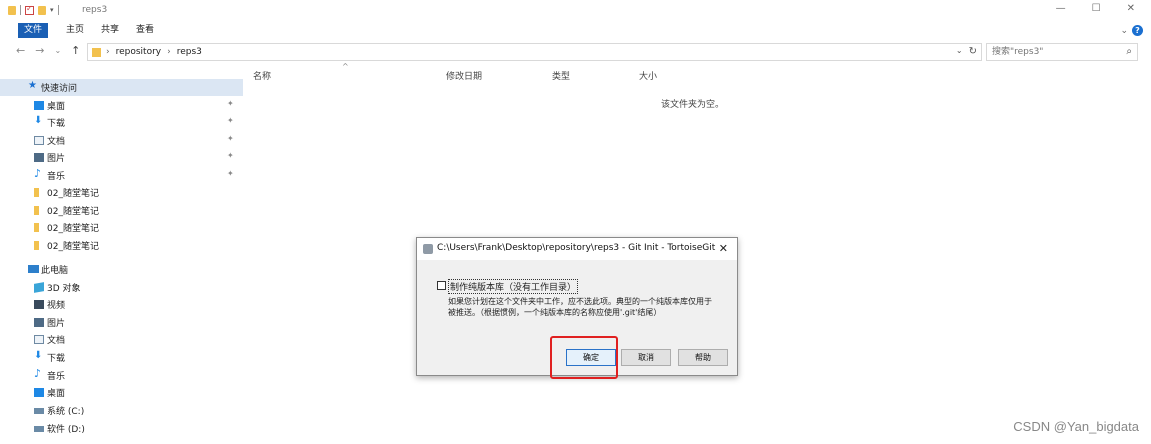  What do you see at coordinates (121, 175) in the screenshot?
I see `sidebar-item-music: ♪ 音乐 ✦` at bounding box center [121, 175].